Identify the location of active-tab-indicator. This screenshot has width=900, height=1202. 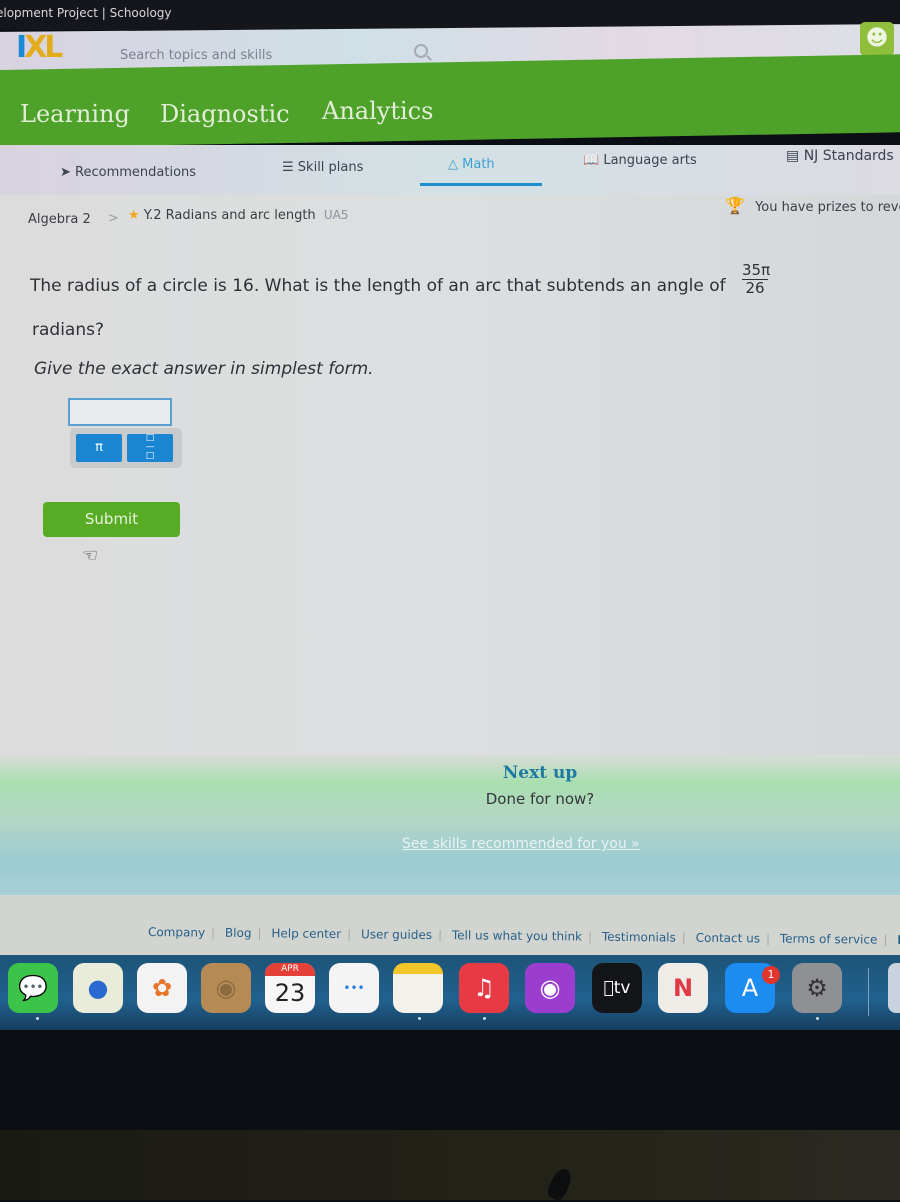
(481, 184).